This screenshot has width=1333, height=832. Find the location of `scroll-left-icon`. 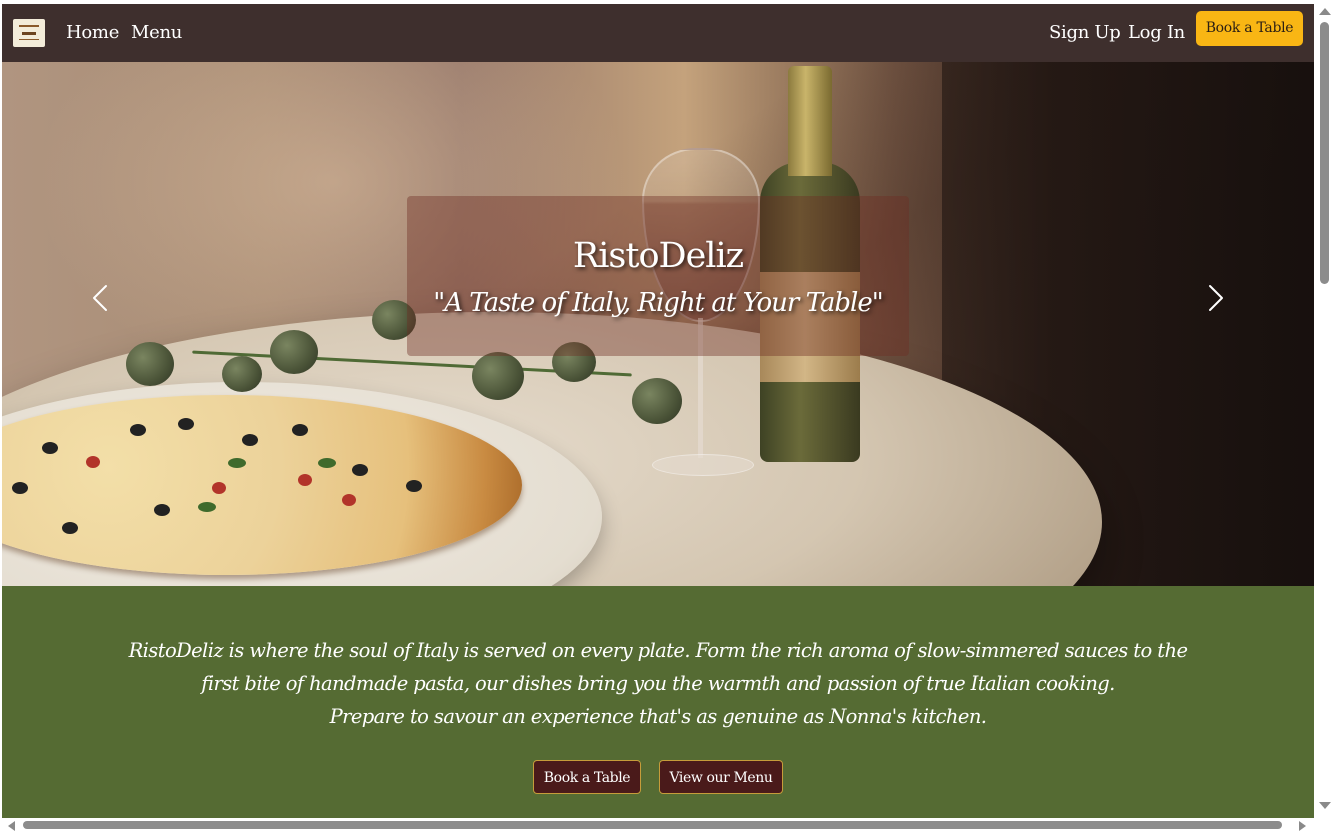

scroll-left-icon is located at coordinates (11, 826).